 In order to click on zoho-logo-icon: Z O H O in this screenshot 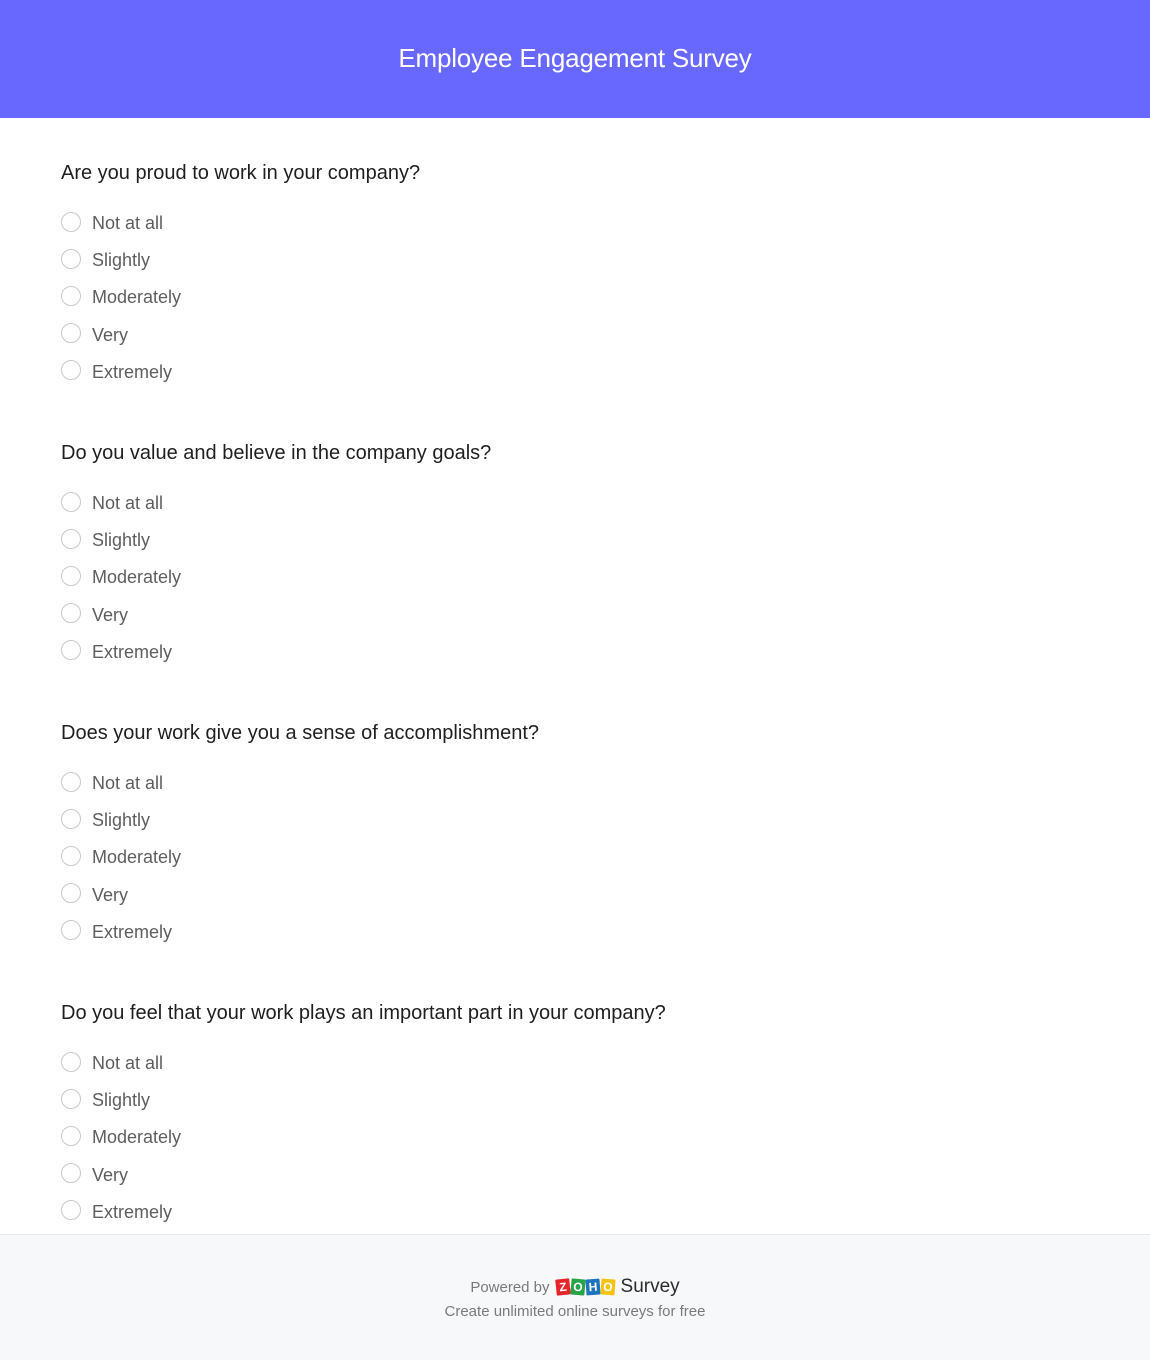, I will do `click(585, 1287)`.